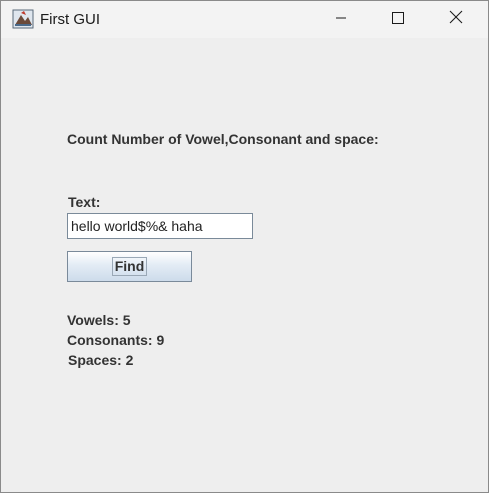  Describe the element at coordinates (116, 340) in the screenshot. I see `consonants-result: Consonants: 9` at that location.